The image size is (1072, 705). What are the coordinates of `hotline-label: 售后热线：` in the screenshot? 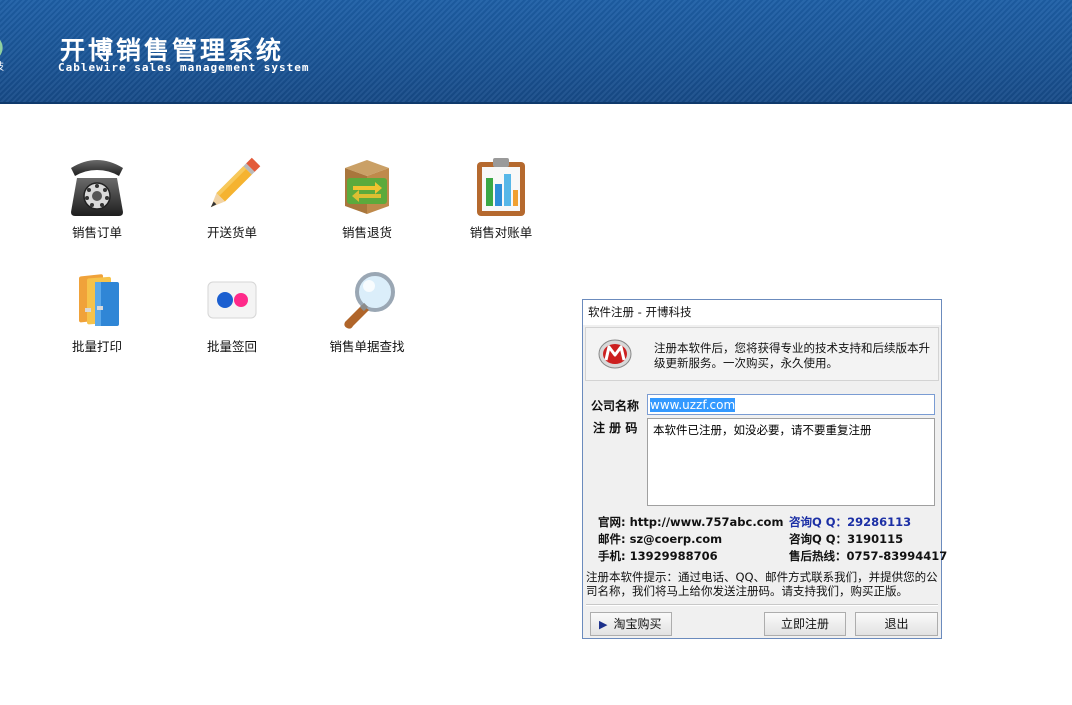 It's located at (818, 556).